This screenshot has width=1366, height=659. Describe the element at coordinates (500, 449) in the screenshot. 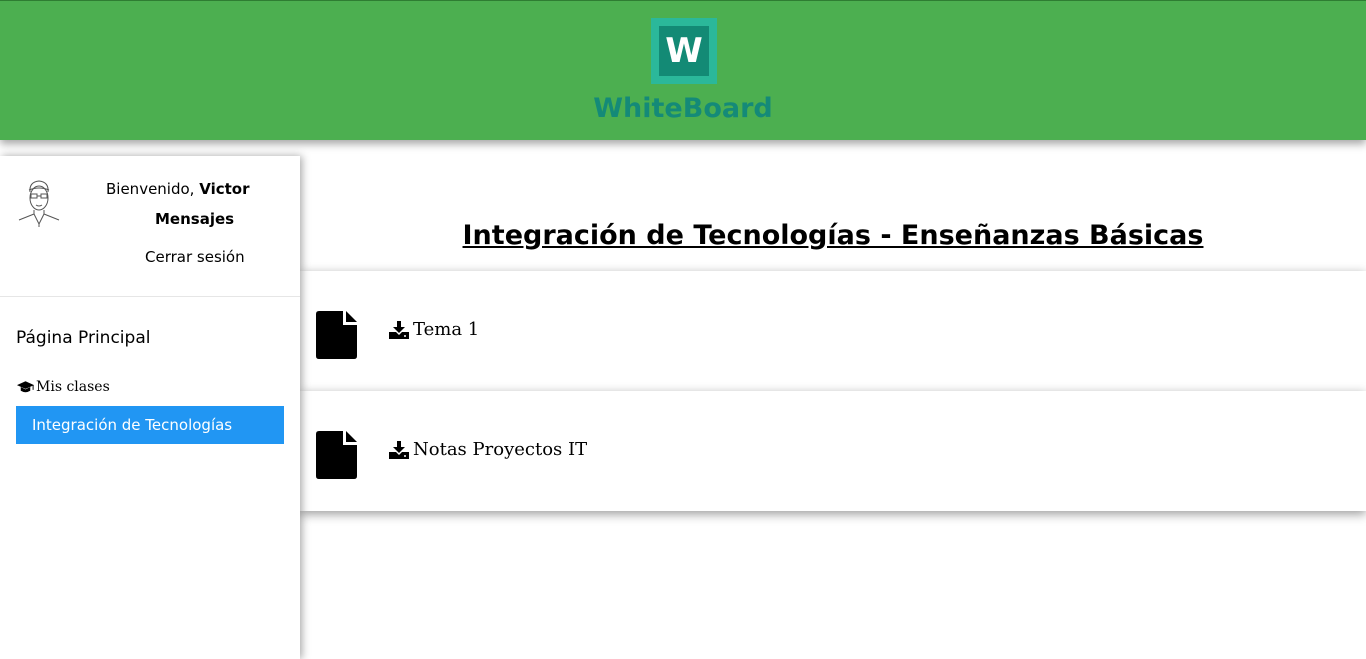

I see `file-name: Notas Proyectos IT` at that location.